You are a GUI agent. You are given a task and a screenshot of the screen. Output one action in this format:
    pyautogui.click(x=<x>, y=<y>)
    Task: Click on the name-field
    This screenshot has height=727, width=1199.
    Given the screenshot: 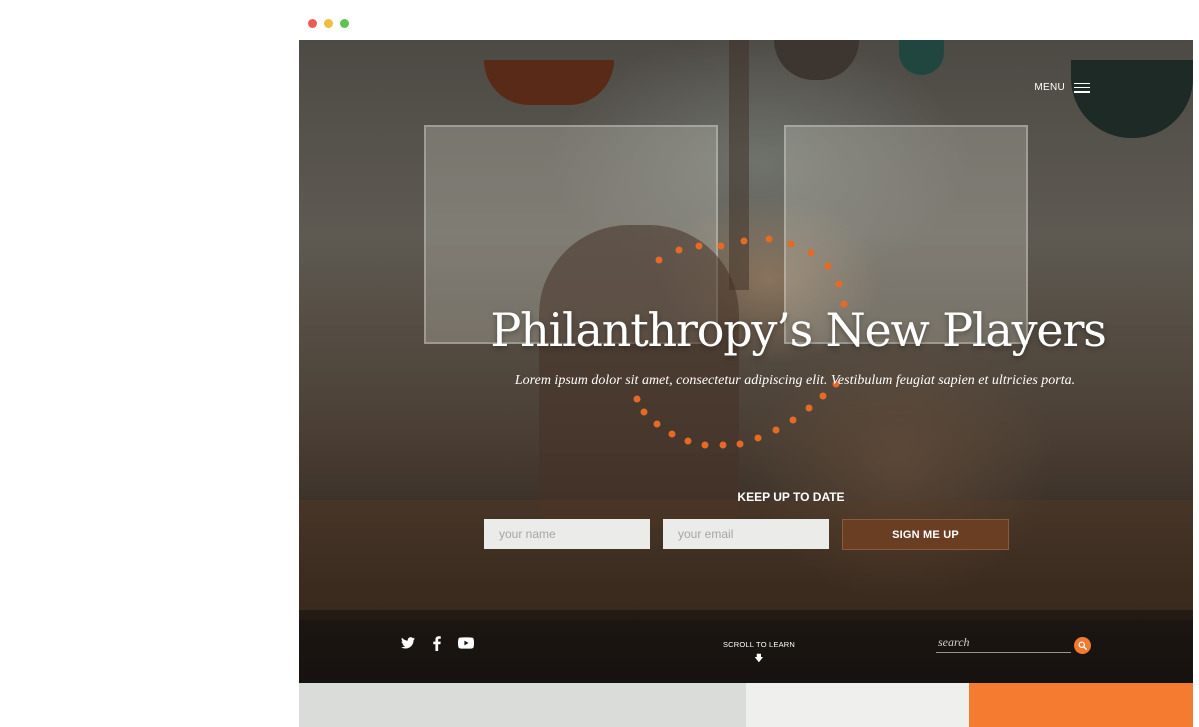 What is the action you would take?
    pyautogui.click(x=567, y=534)
    